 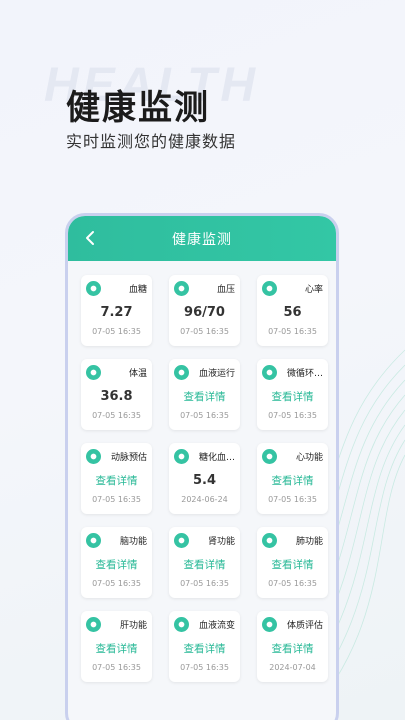 I want to click on metric-card: 血液运行查看详情 07-05 16:35, so click(x=204, y=394).